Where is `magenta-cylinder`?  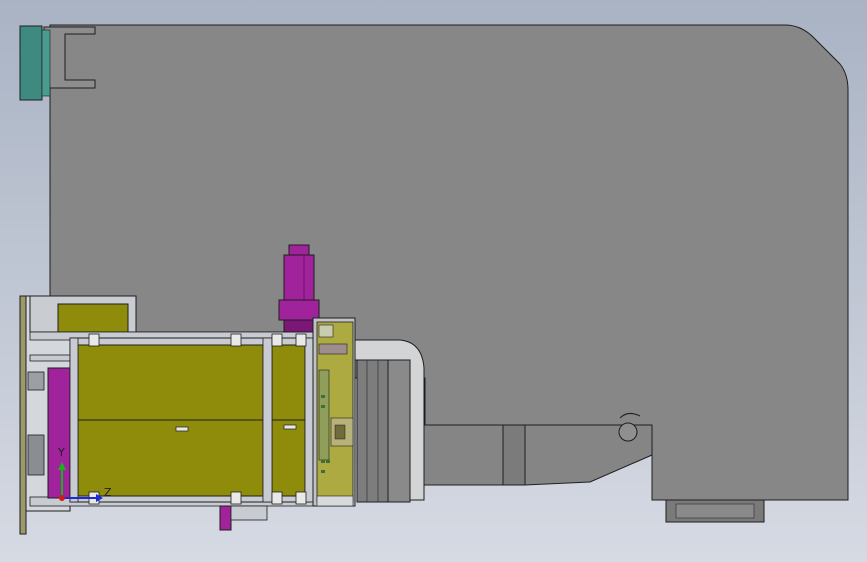
magenta-cylinder is located at coordinates (59, 433).